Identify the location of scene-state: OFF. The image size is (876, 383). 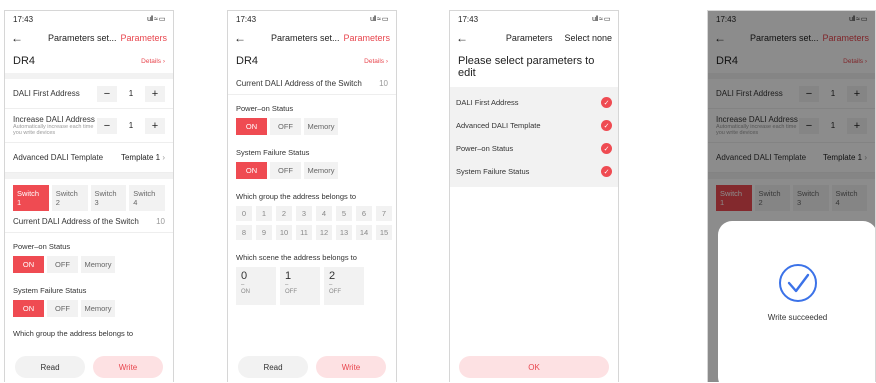
(335, 292).